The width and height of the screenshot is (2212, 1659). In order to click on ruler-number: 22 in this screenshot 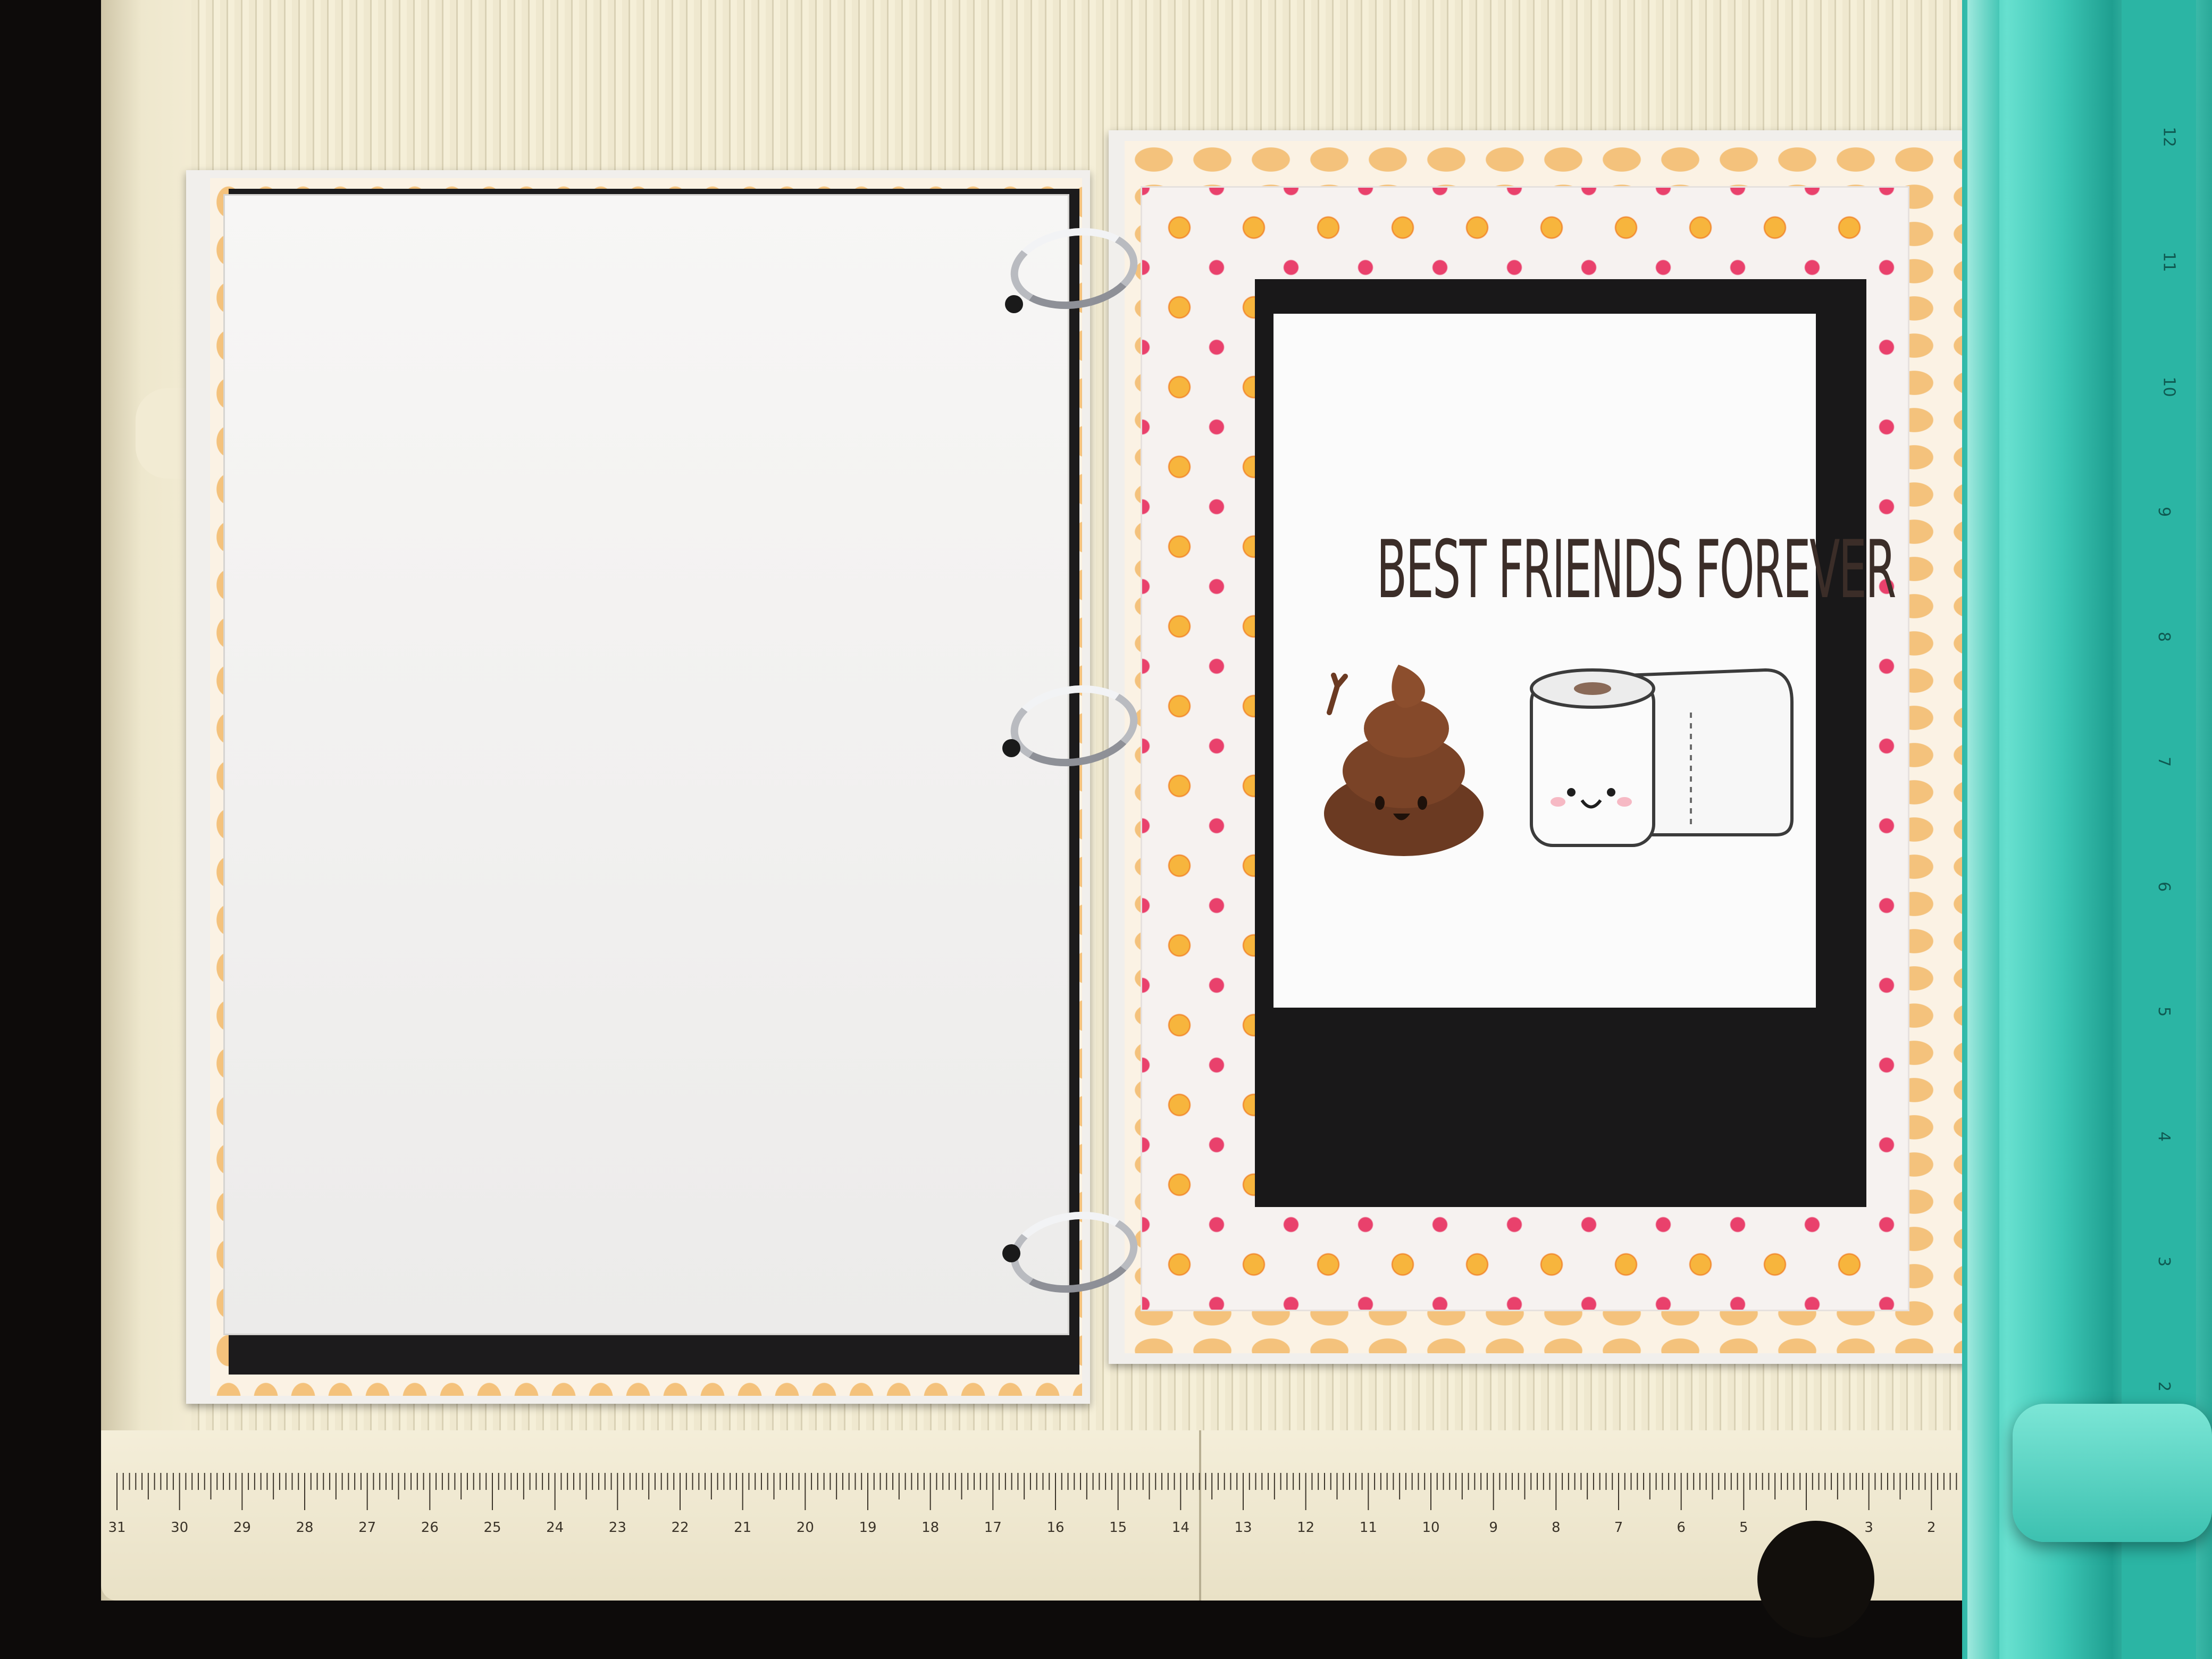, I will do `click(680, 1528)`.